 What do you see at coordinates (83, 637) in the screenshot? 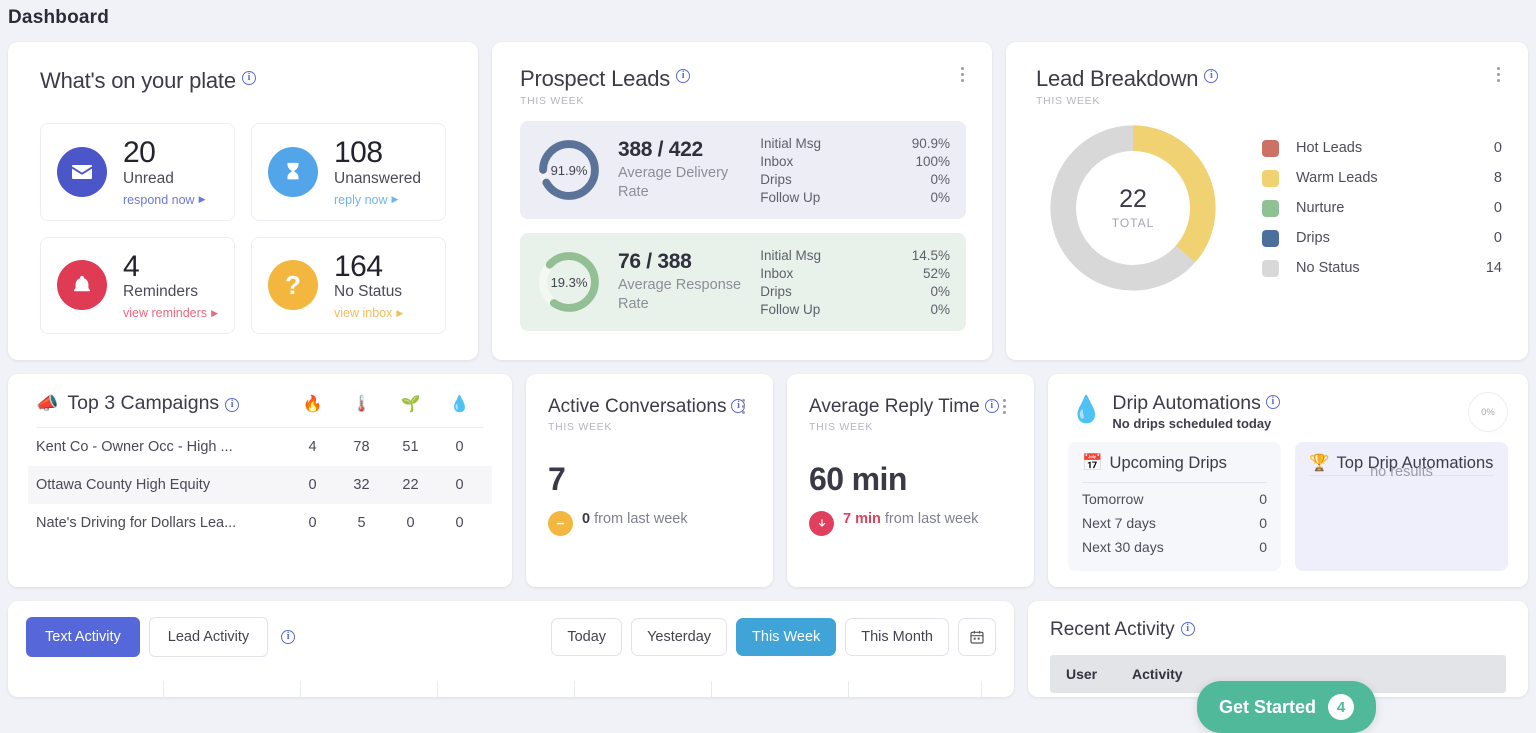
I see `tab-text-activity: Text Activity` at bounding box center [83, 637].